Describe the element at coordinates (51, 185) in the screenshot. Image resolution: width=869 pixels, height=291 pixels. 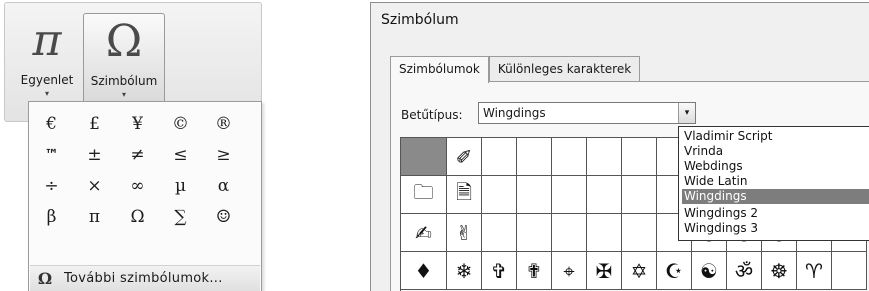
I see `symbol-gallery-item: ÷` at that location.